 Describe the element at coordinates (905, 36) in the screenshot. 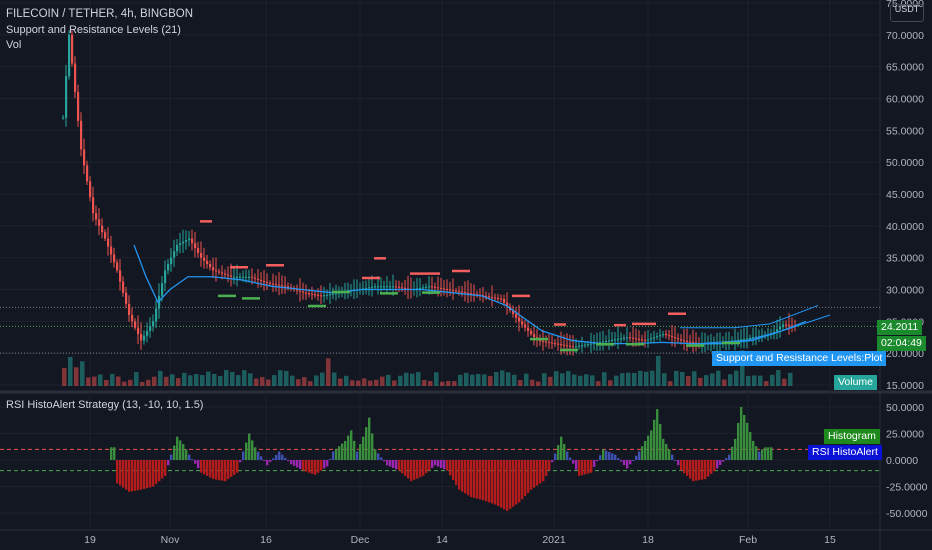

I see `price-tick-label: 70.0000` at that location.